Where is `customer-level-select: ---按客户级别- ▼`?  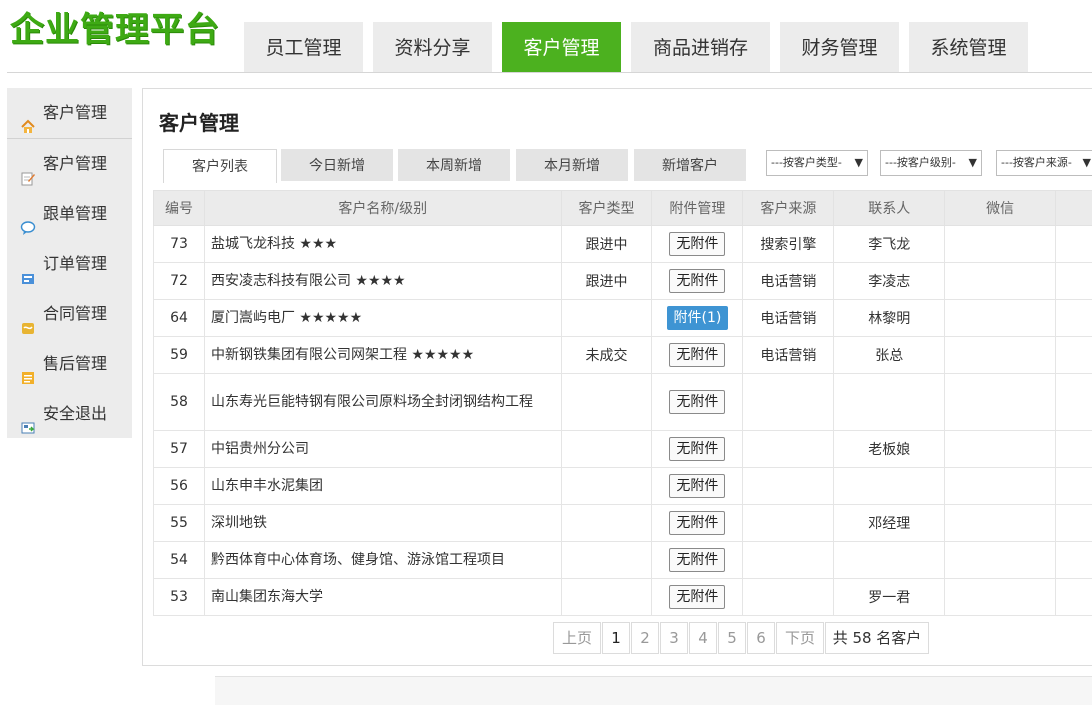
customer-level-select: ---按客户级别- ▼ is located at coordinates (931, 163).